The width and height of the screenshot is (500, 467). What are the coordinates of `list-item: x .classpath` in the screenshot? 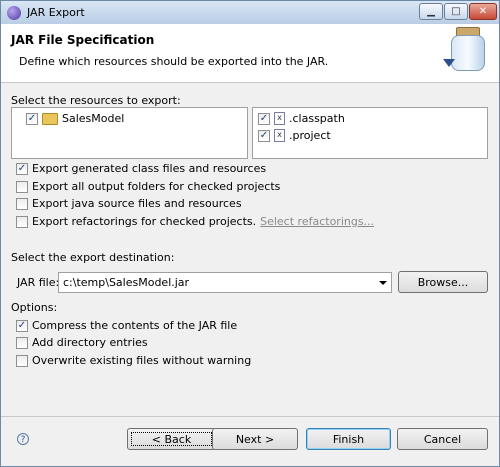 It's located at (301, 118).